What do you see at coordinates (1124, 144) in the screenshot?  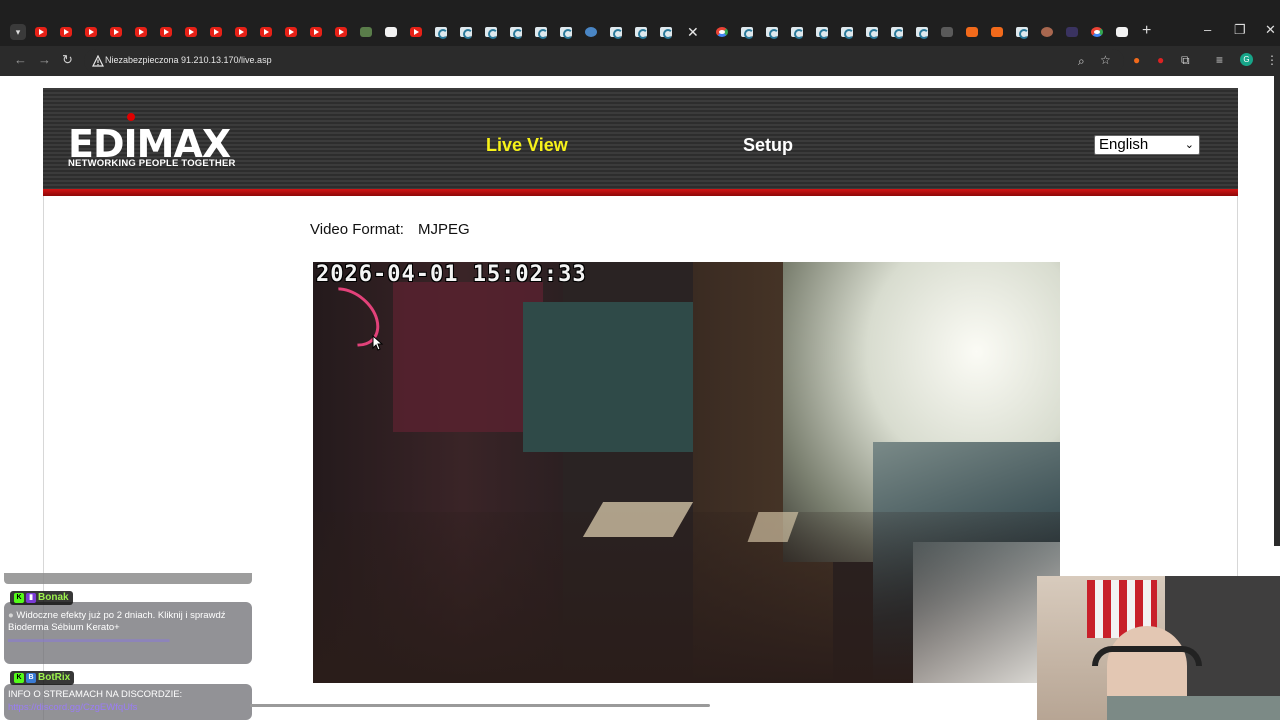 I see `language-selected: English` at bounding box center [1124, 144].